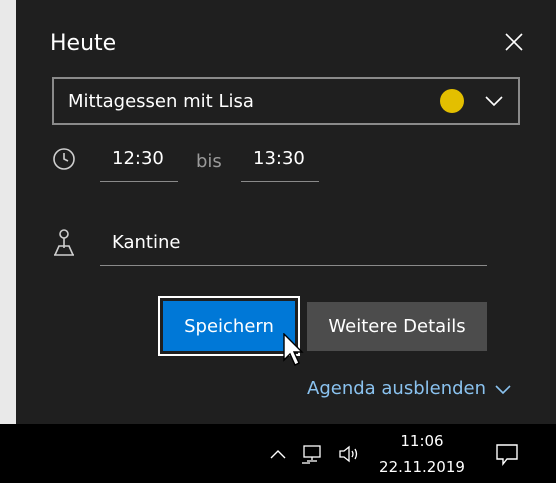 The height and width of the screenshot is (483, 556). What do you see at coordinates (422, 441) in the screenshot?
I see `taskbar-time: 11:06` at bounding box center [422, 441].